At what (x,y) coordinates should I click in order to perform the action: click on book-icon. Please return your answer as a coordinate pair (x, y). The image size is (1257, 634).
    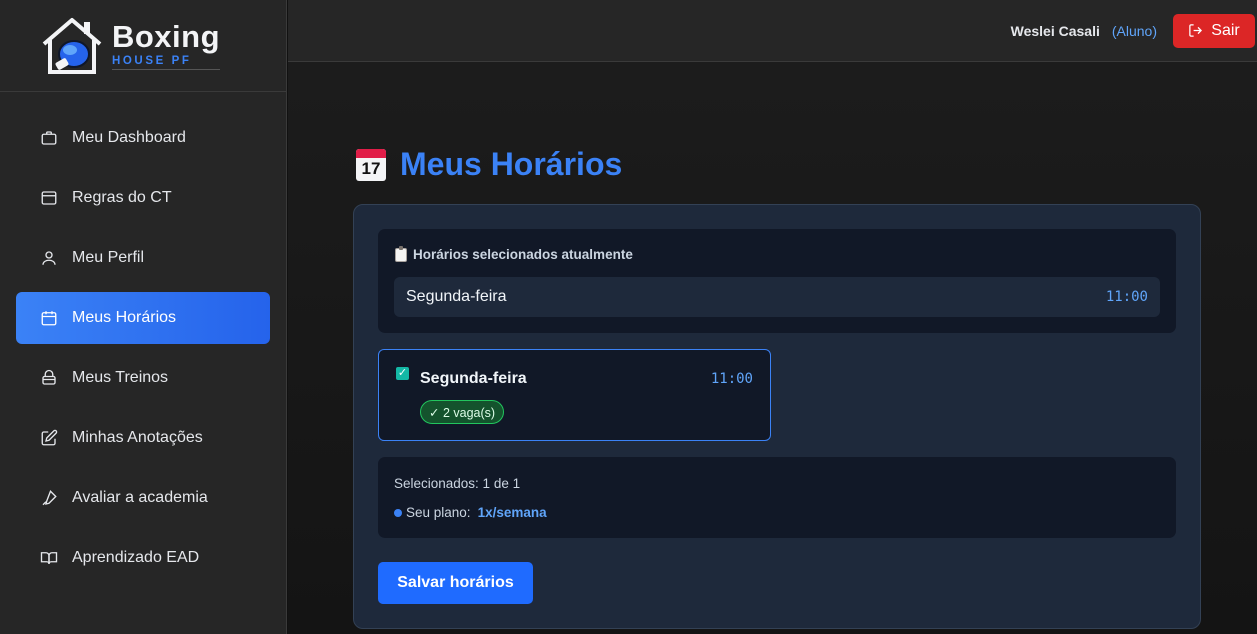
    Looking at the image, I should click on (49, 558).